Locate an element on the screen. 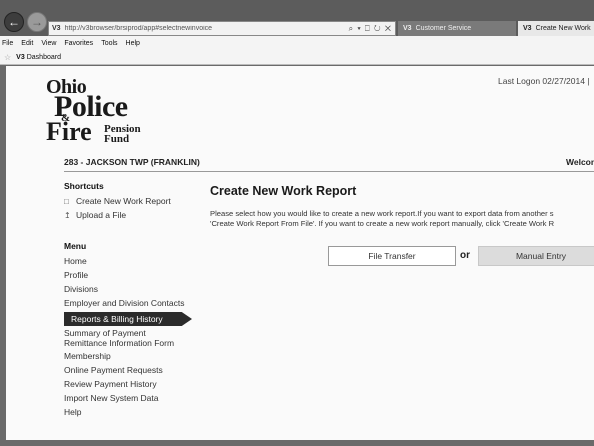 The height and width of the screenshot is (446, 594). menu-item-label: Reports & Billing History is located at coordinates (117, 319).